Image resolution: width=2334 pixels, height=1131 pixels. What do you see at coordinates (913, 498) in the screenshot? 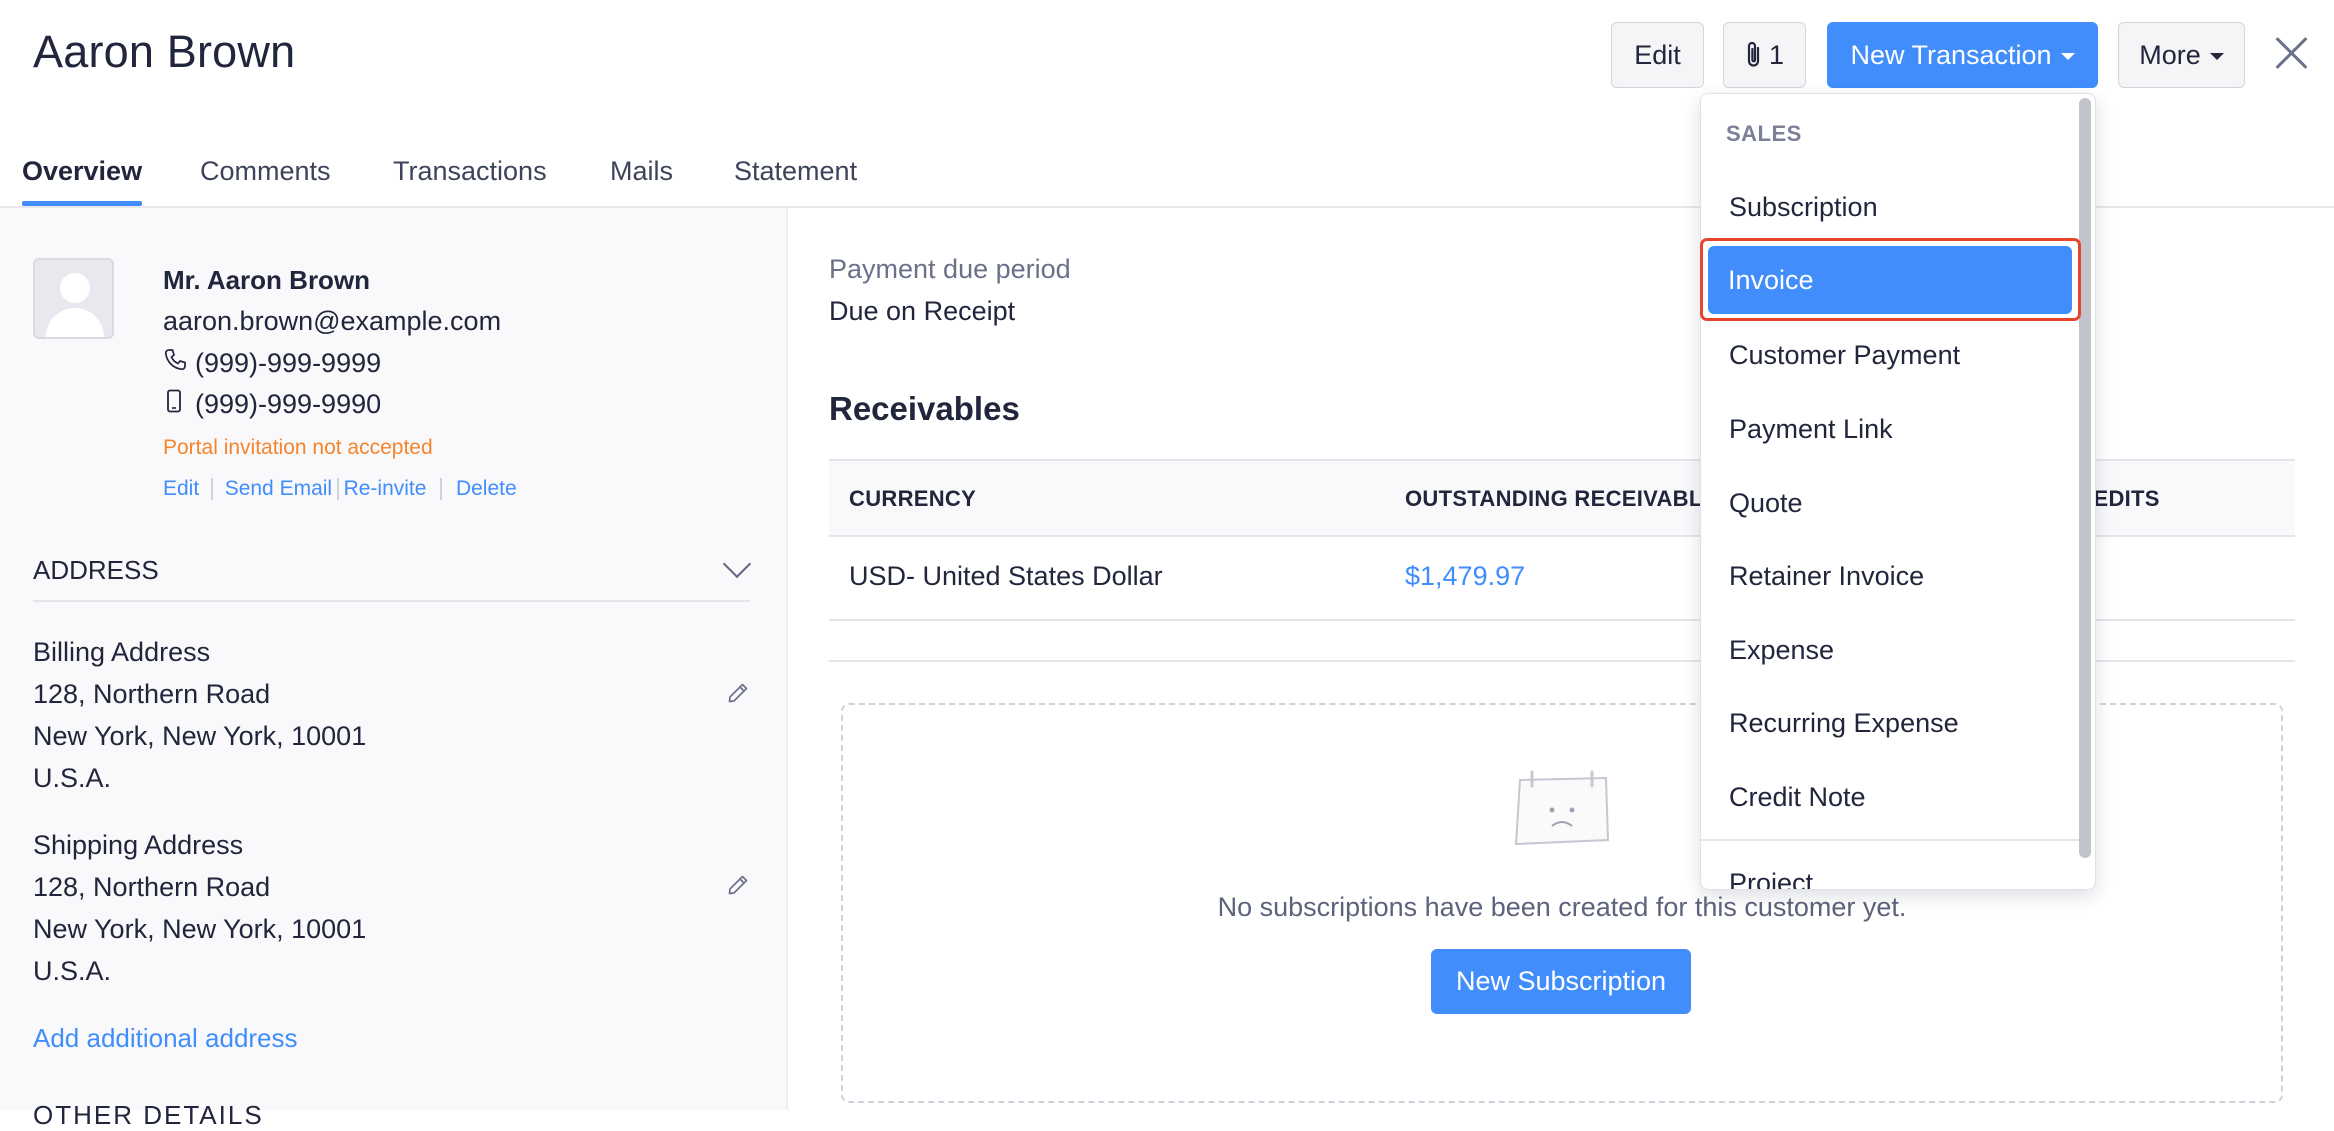
I see `column-header-currency: CURRENCY` at bounding box center [913, 498].